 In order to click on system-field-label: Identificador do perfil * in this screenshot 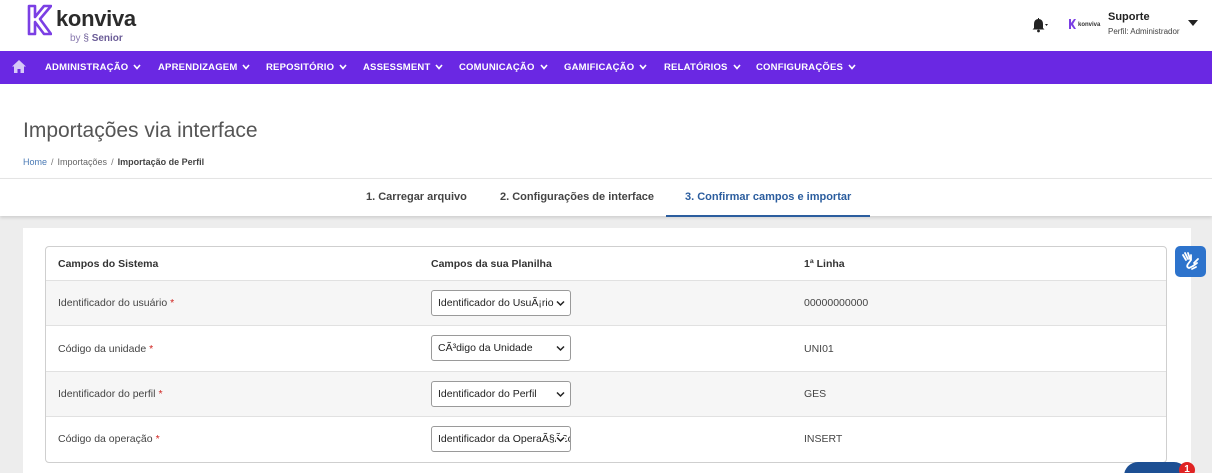, I will do `click(110, 394)`.